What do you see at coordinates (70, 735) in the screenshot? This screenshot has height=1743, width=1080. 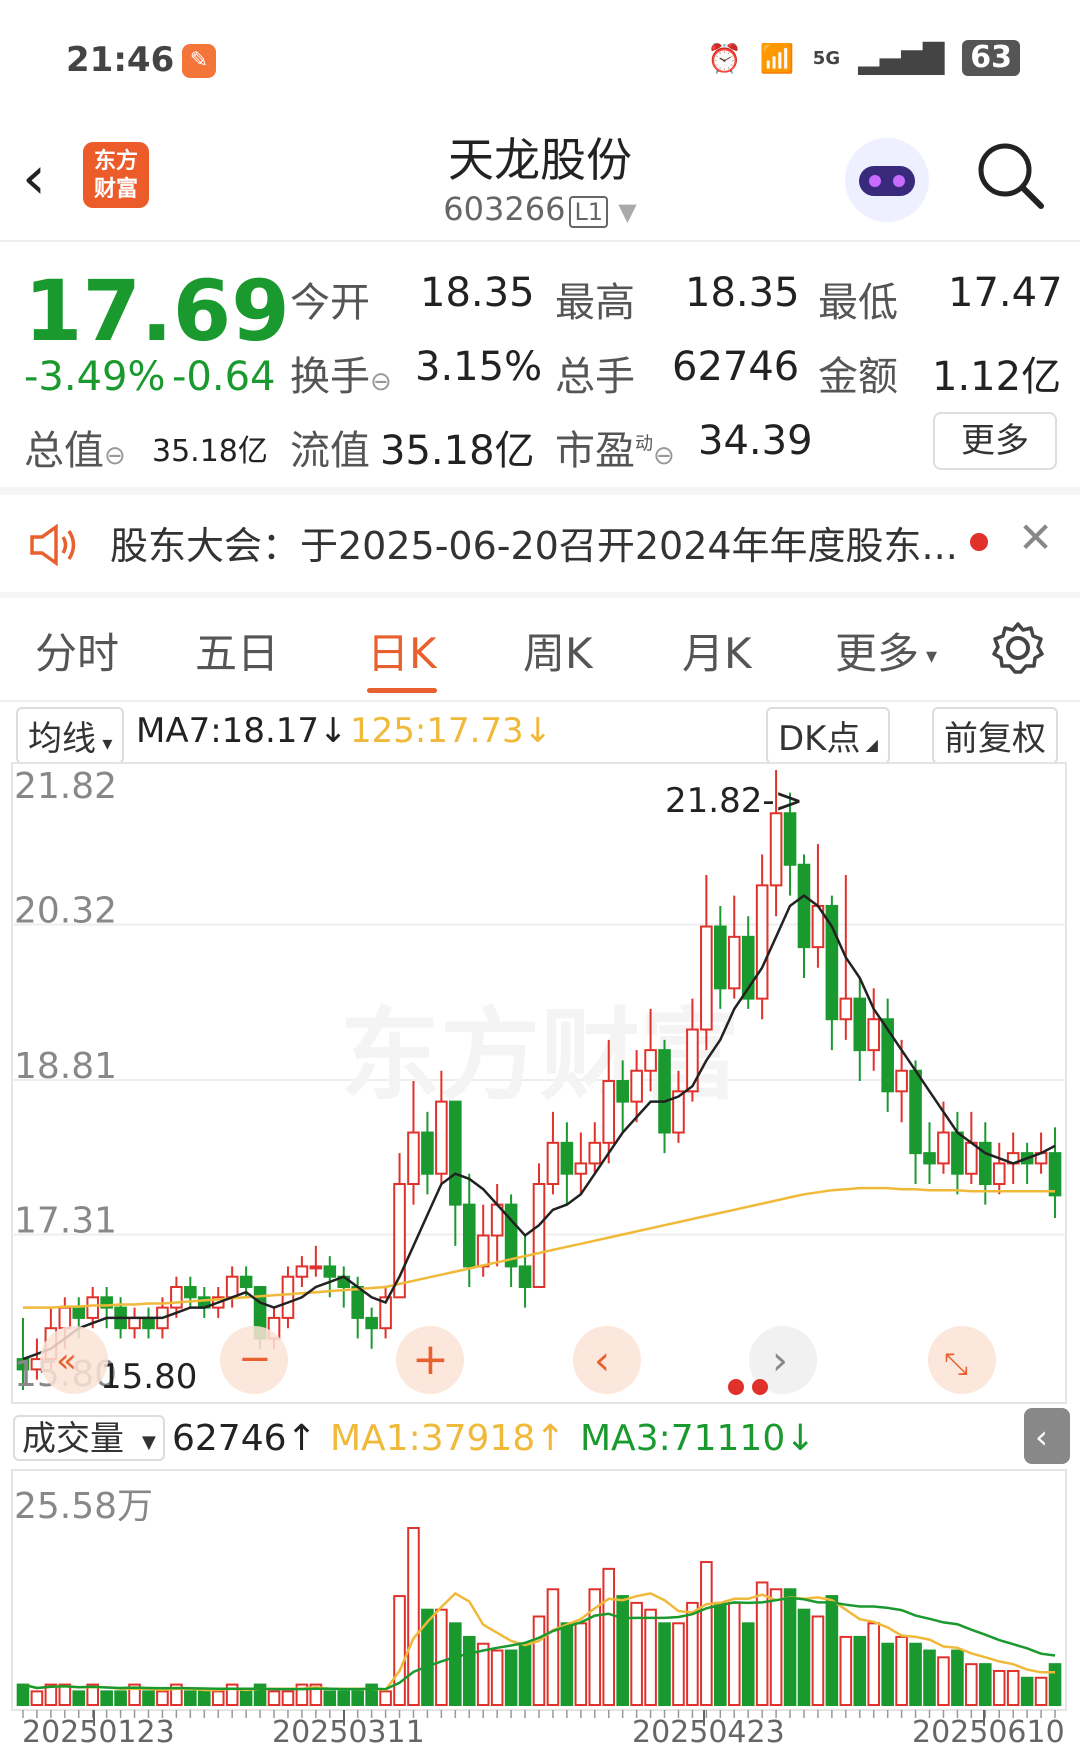 I see `ma-select: 均线 ▾` at bounding box center [70, 735].